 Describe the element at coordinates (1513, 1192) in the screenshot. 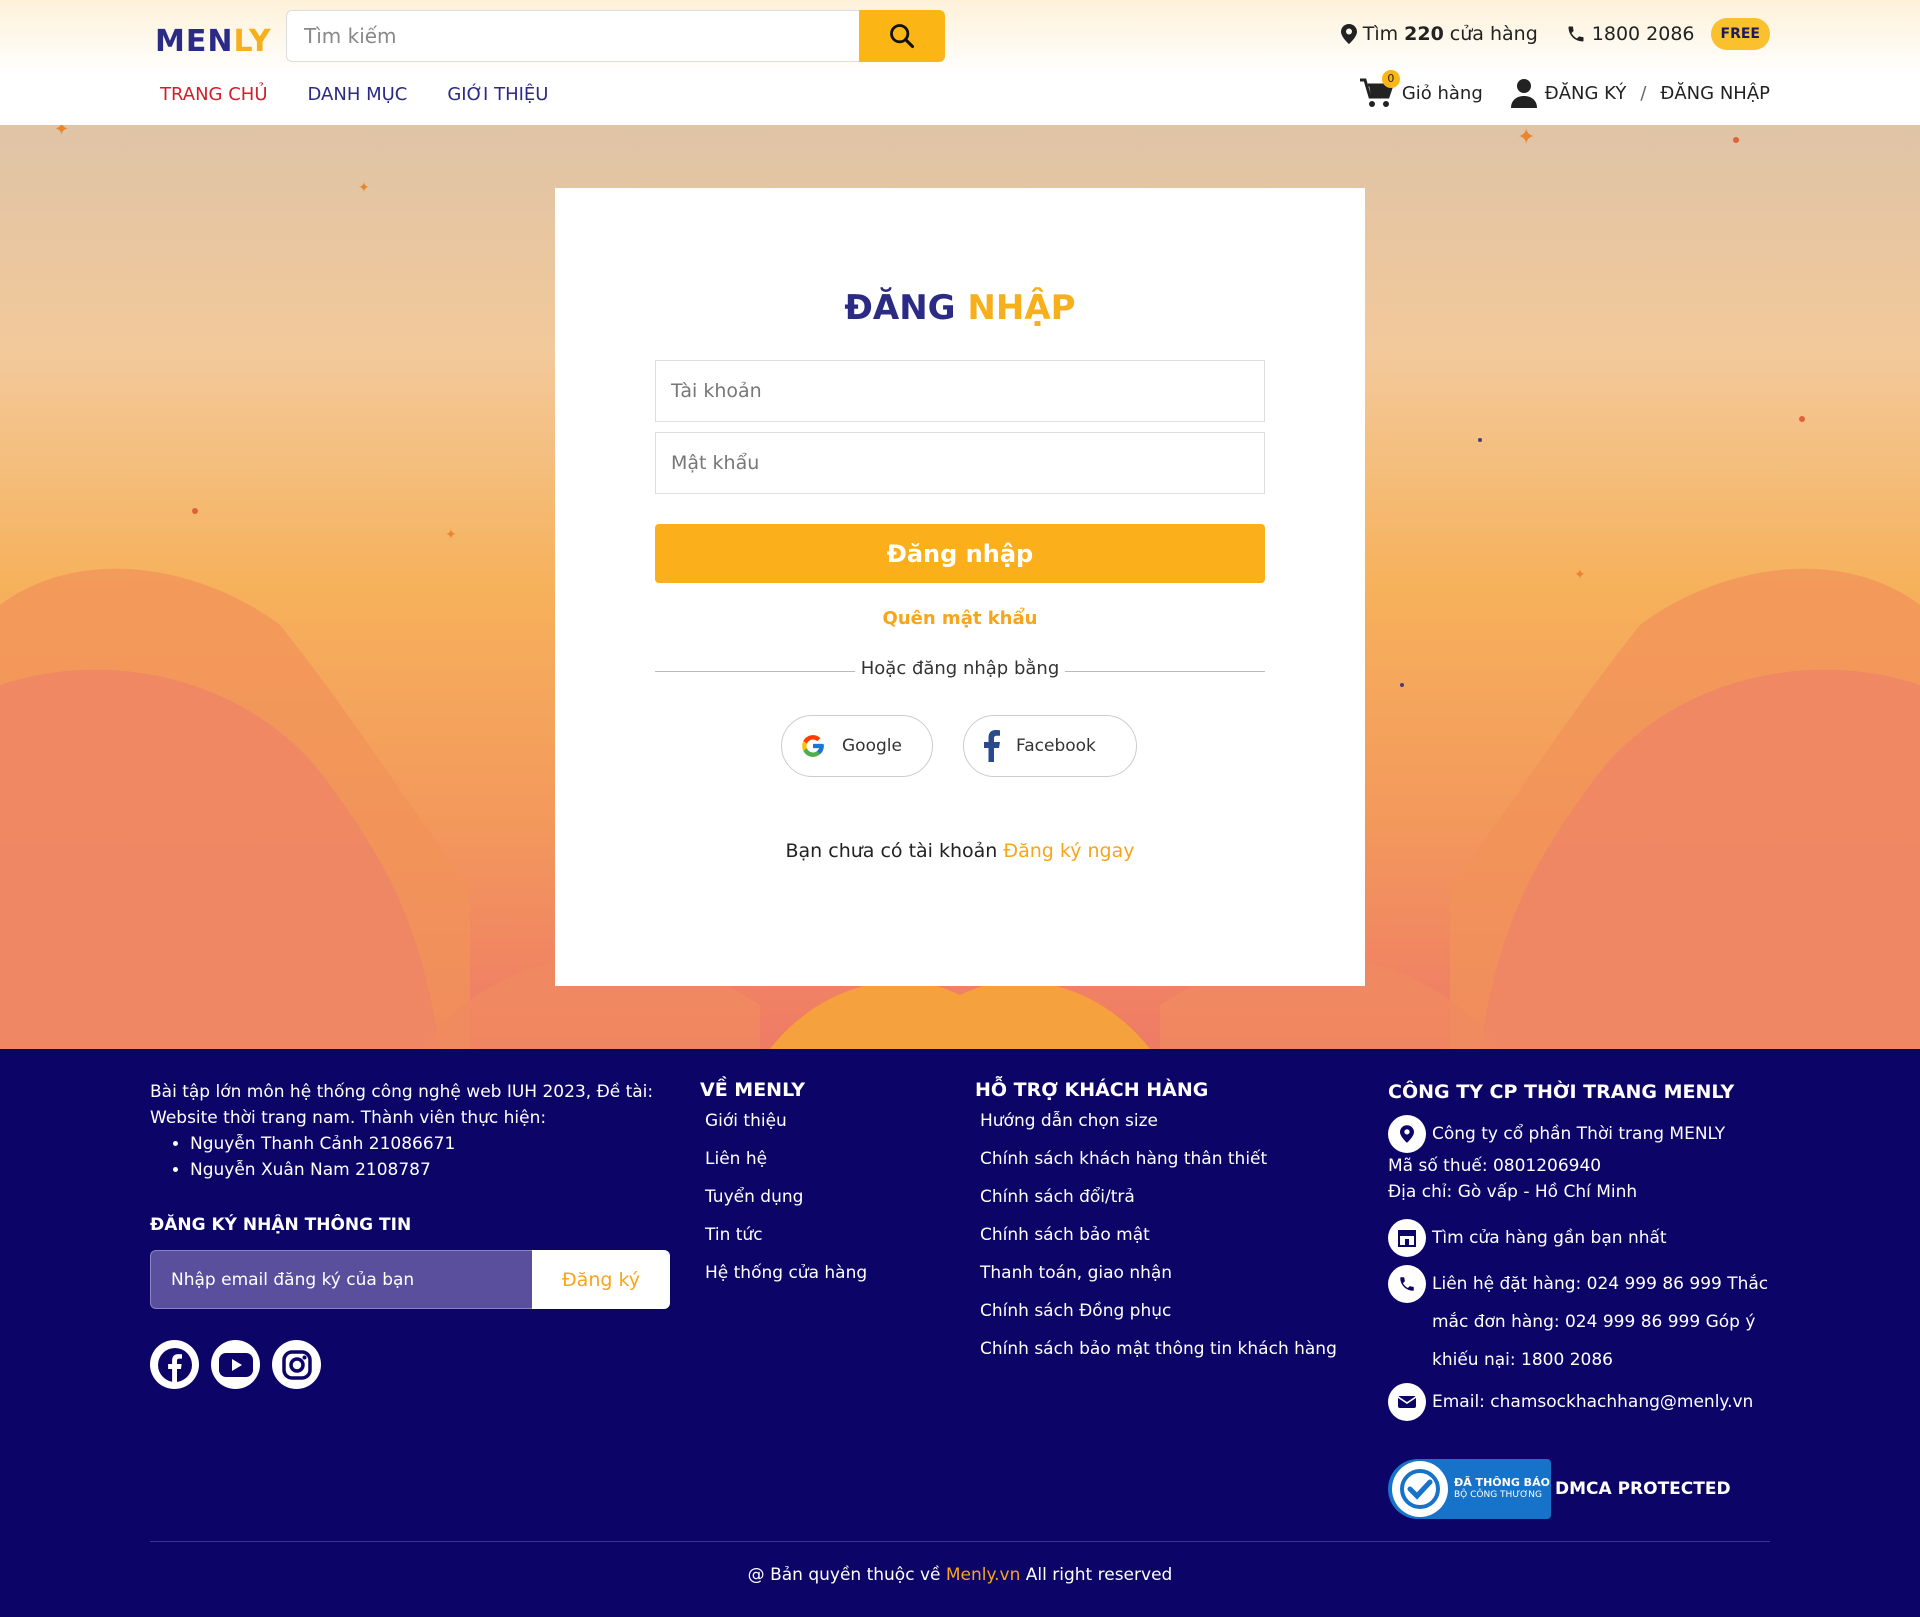

I see `company-address: Địa chỉ: Gò vấp - Hồ Chí Minh` at that location.